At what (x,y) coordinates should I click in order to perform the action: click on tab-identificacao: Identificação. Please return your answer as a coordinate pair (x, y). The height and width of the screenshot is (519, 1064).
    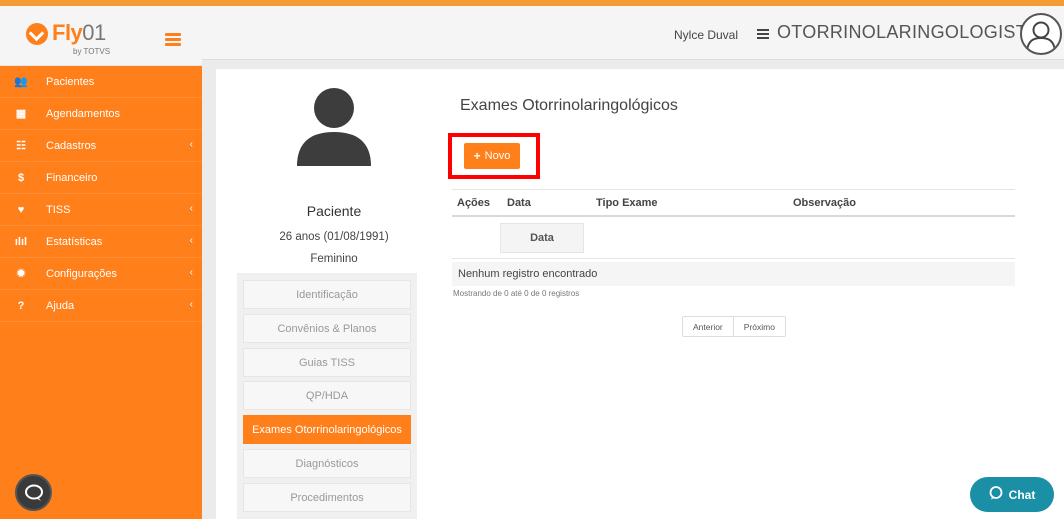
    Looking at the image, I should click on (327, 294).